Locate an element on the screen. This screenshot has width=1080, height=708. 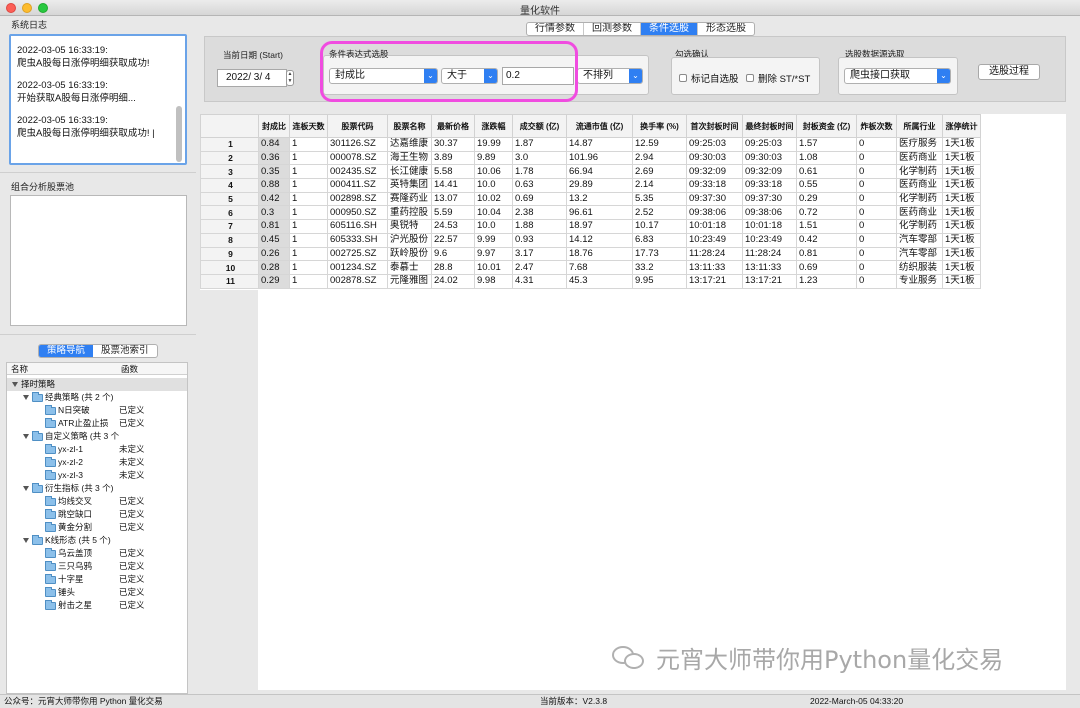
tree-group: 经典策略 (共 2 个) is located at coordinates (68, 397).